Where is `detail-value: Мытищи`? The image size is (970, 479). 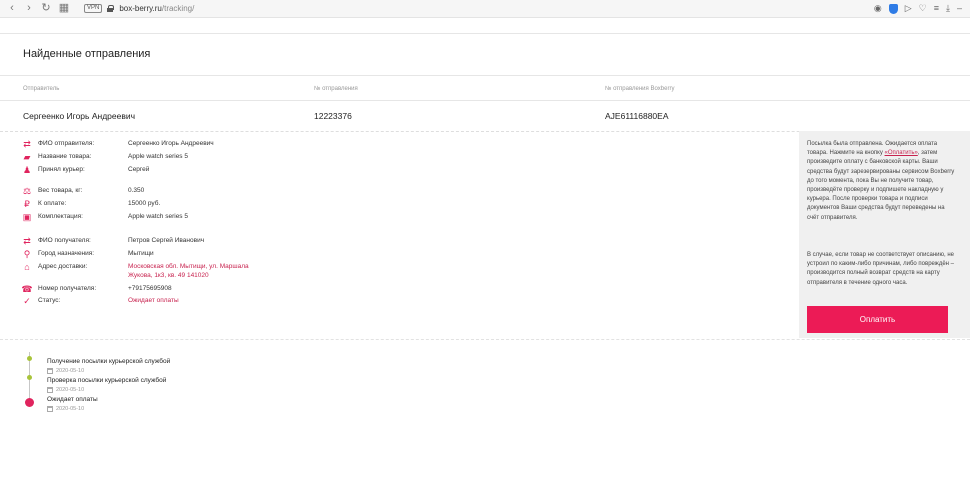 detail-value: Мытищи is located at coordinates (141, 253).